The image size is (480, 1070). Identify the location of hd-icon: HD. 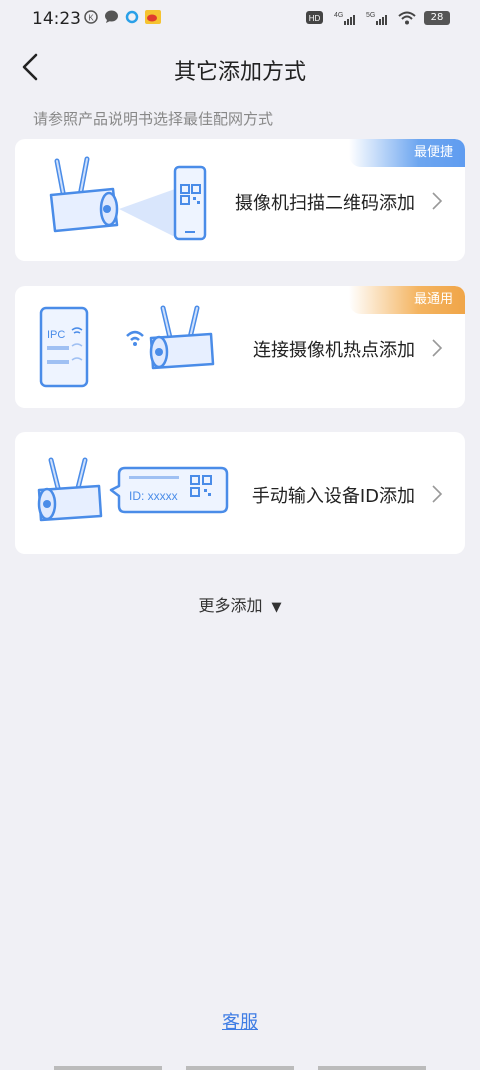
(314, 17).